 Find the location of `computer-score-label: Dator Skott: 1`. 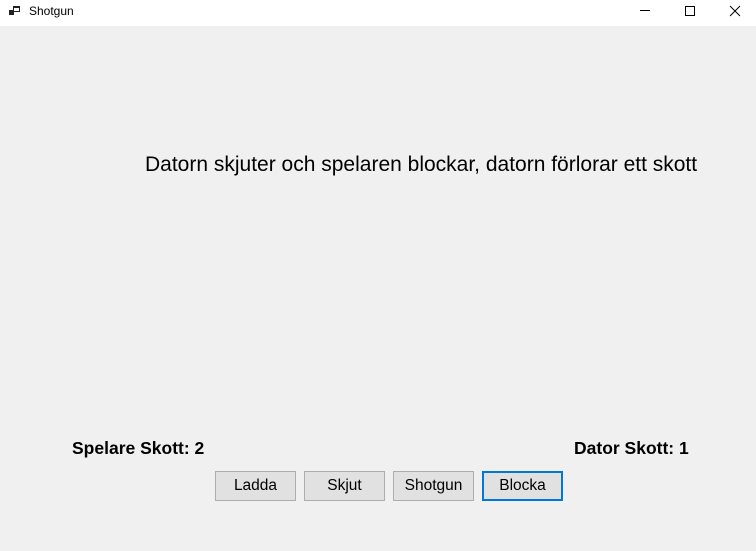

computer-score-label: Dator Skott: 1 is located at coordinates (631, 448).